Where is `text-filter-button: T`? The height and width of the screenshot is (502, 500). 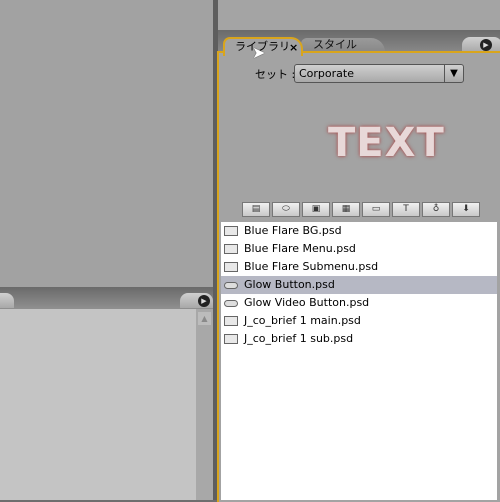
text-filter-button: T is located at coordinates (406, 209).